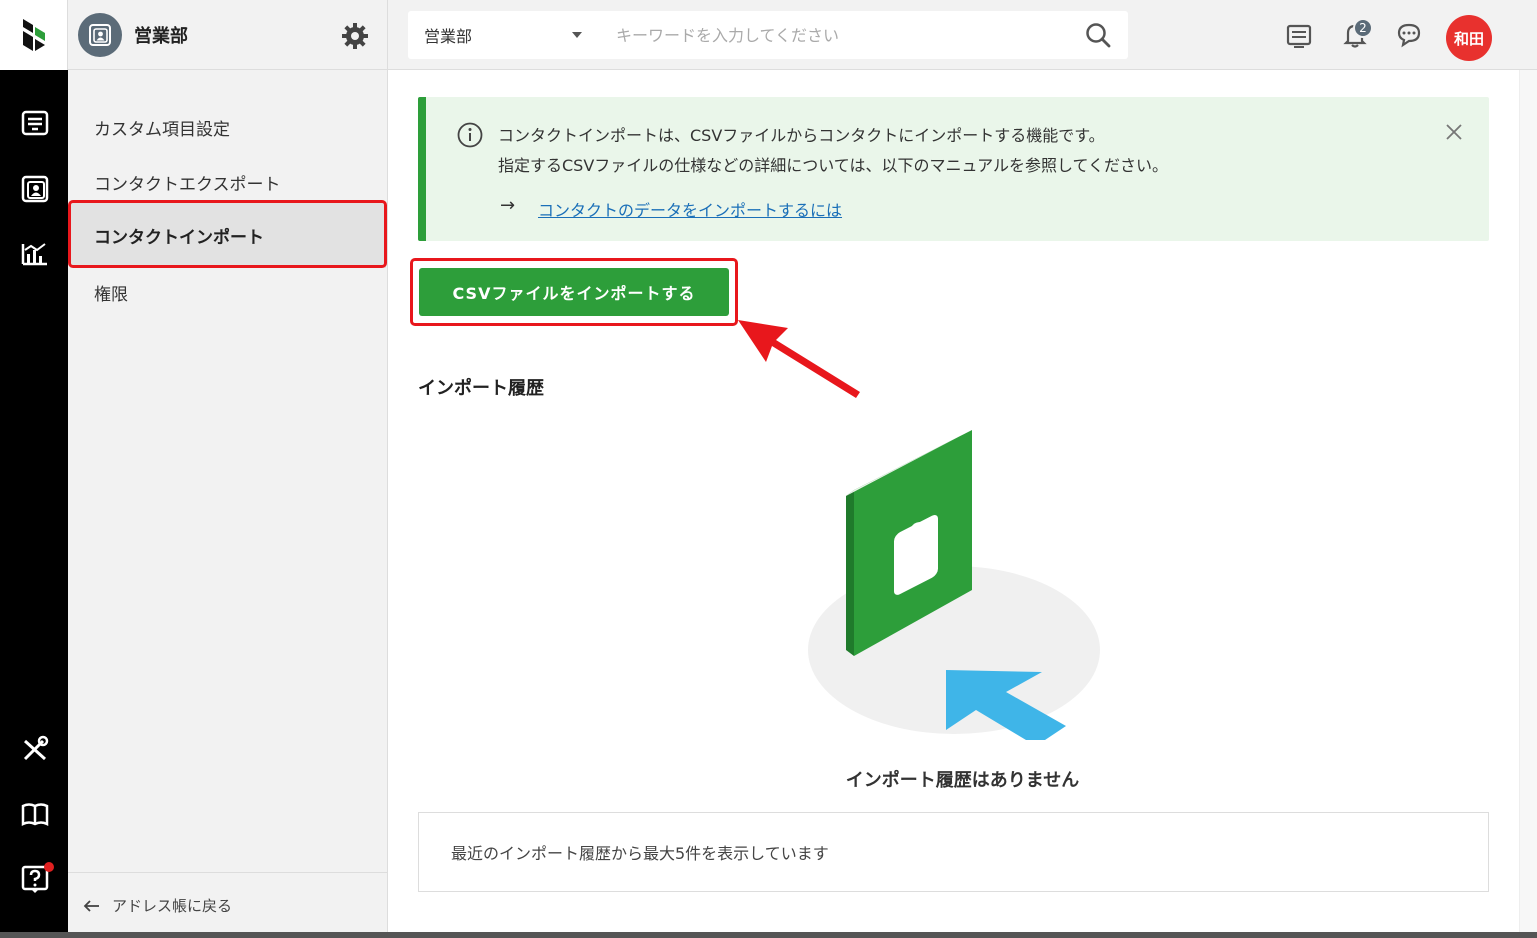  What do you see at coordinates (1528, 504) in the screenshot?
I see `scrollbar` at bounding box center [1528, 504].